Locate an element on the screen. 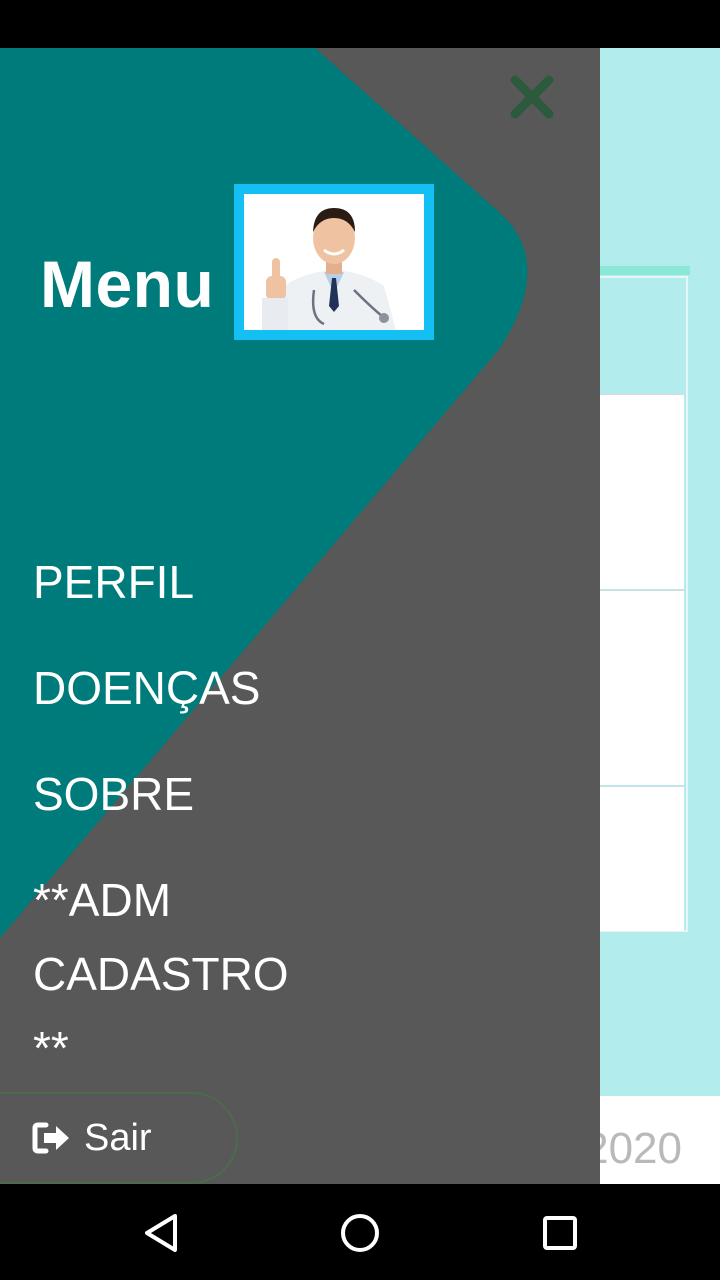  home-icon is located at coordinates (360, 1233).